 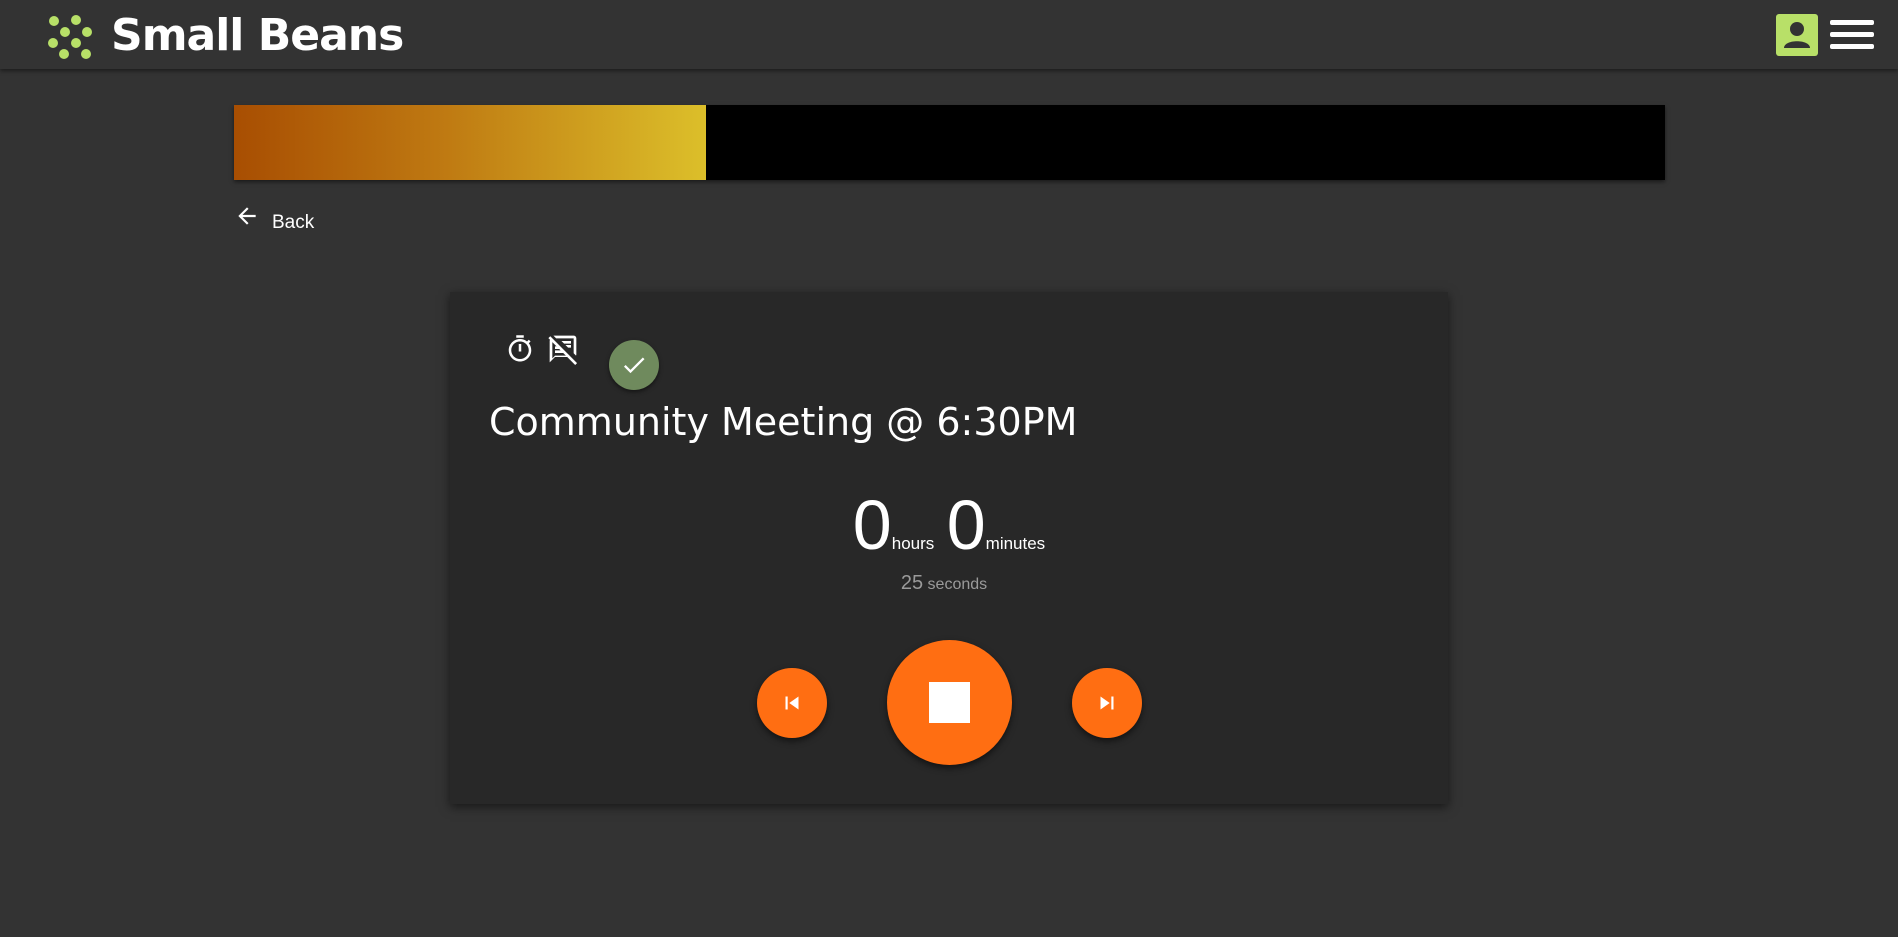 I want to click on stop-button, so click(x=949, y=702).